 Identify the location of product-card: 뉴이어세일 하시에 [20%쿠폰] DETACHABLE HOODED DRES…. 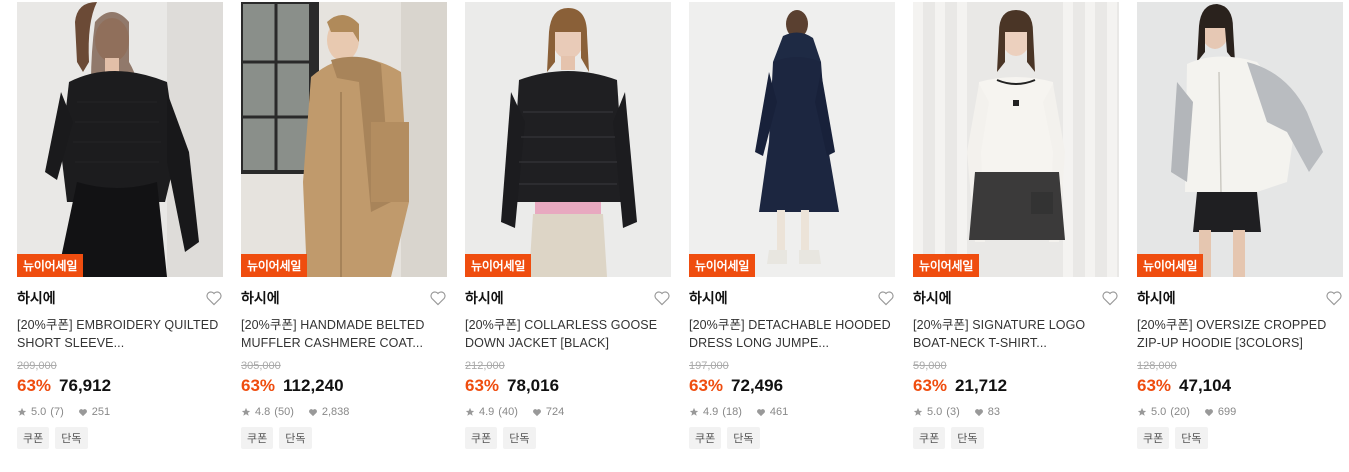
(792, 225).